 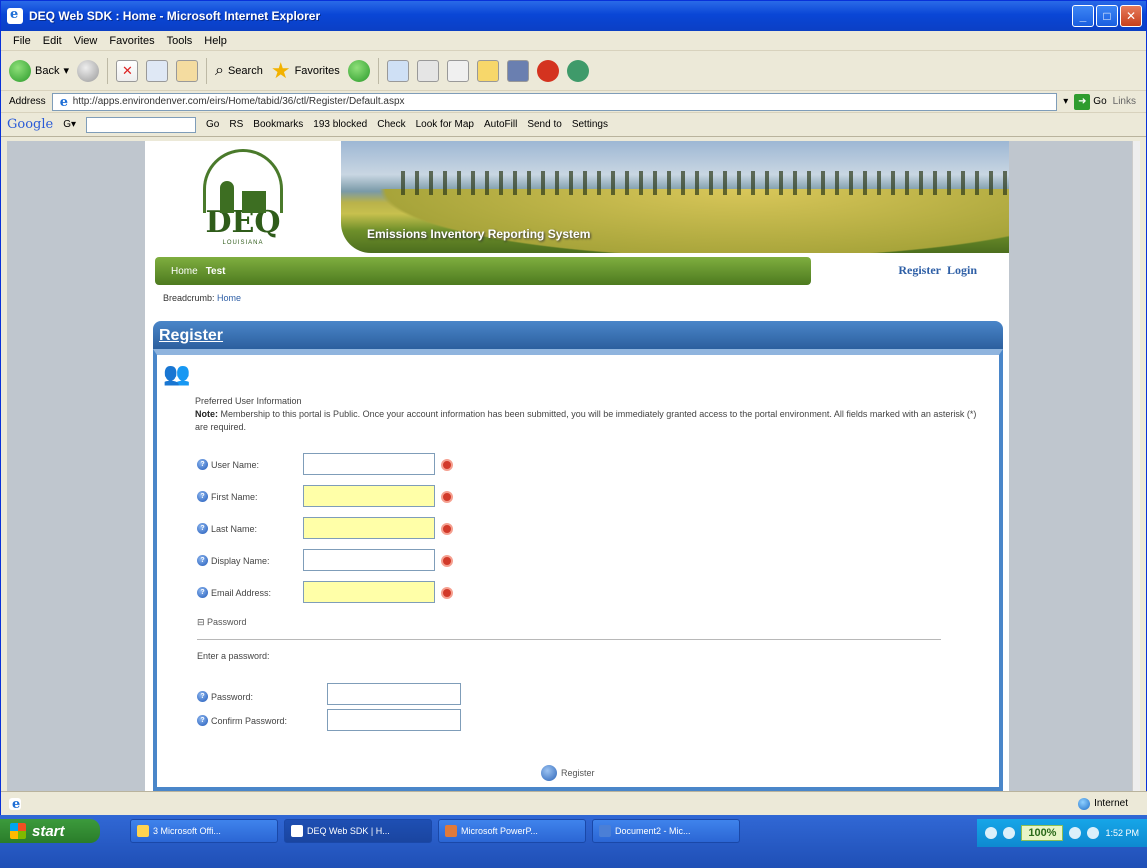 I want to click on info-title: Preferred User Information, so click(x=248, y=401).